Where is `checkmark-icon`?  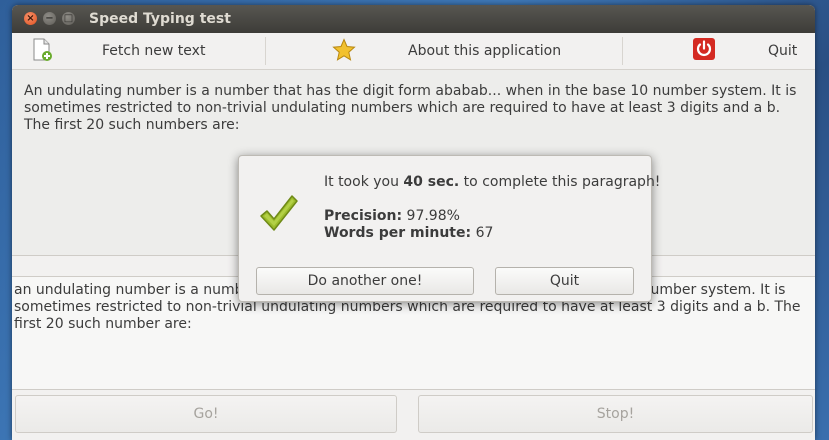 checkmark-icon is located at coordinates (279, 213).